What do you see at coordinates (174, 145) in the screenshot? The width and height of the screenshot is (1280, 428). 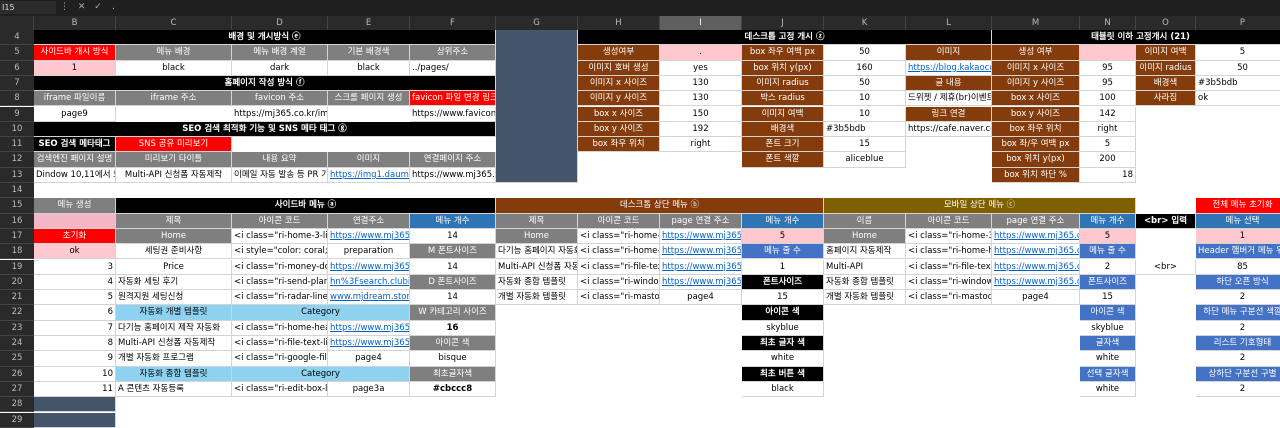 I see `cell-C11: SNS 공유 미리보기` at bounding box center [174, 145].